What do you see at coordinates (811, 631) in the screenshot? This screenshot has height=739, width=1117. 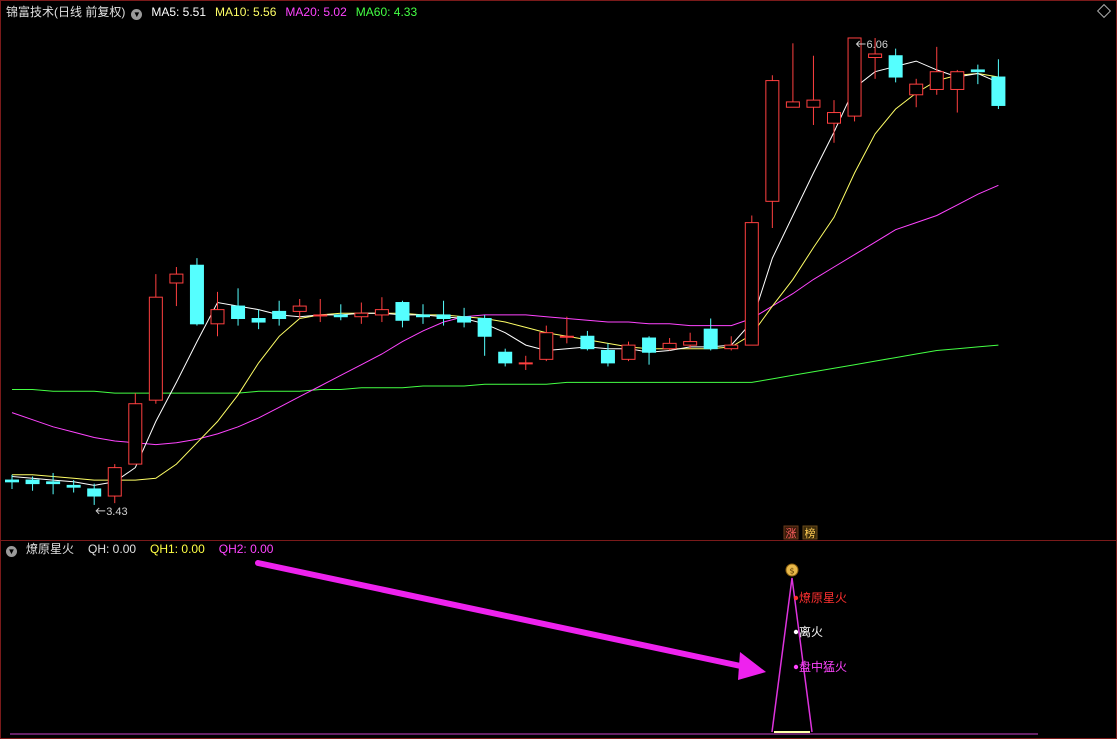 I see `signal-label-lihuo: 离火` at bounding box center [811, 631].